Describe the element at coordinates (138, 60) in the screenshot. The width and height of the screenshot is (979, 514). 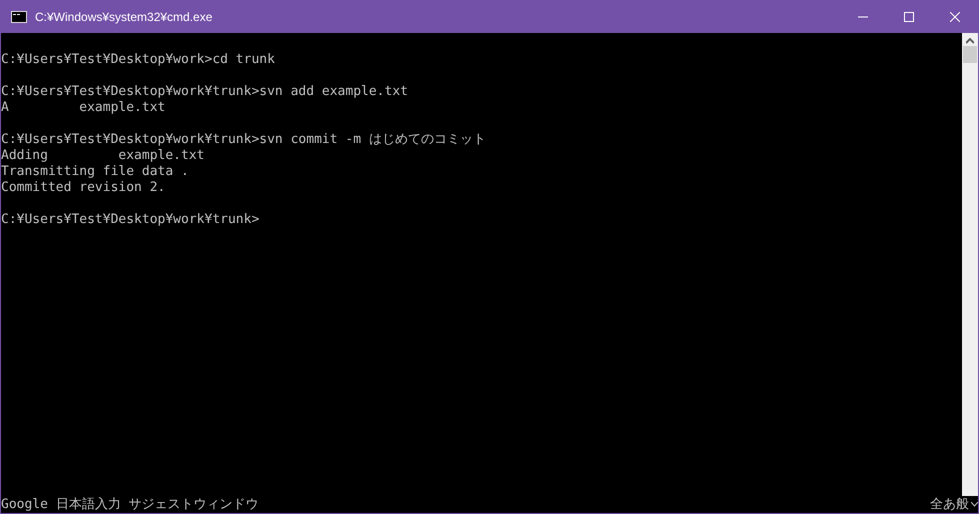
I see `console-line: C:¥Users¥Test¥Desktop¥work>cd trunk` at that location.